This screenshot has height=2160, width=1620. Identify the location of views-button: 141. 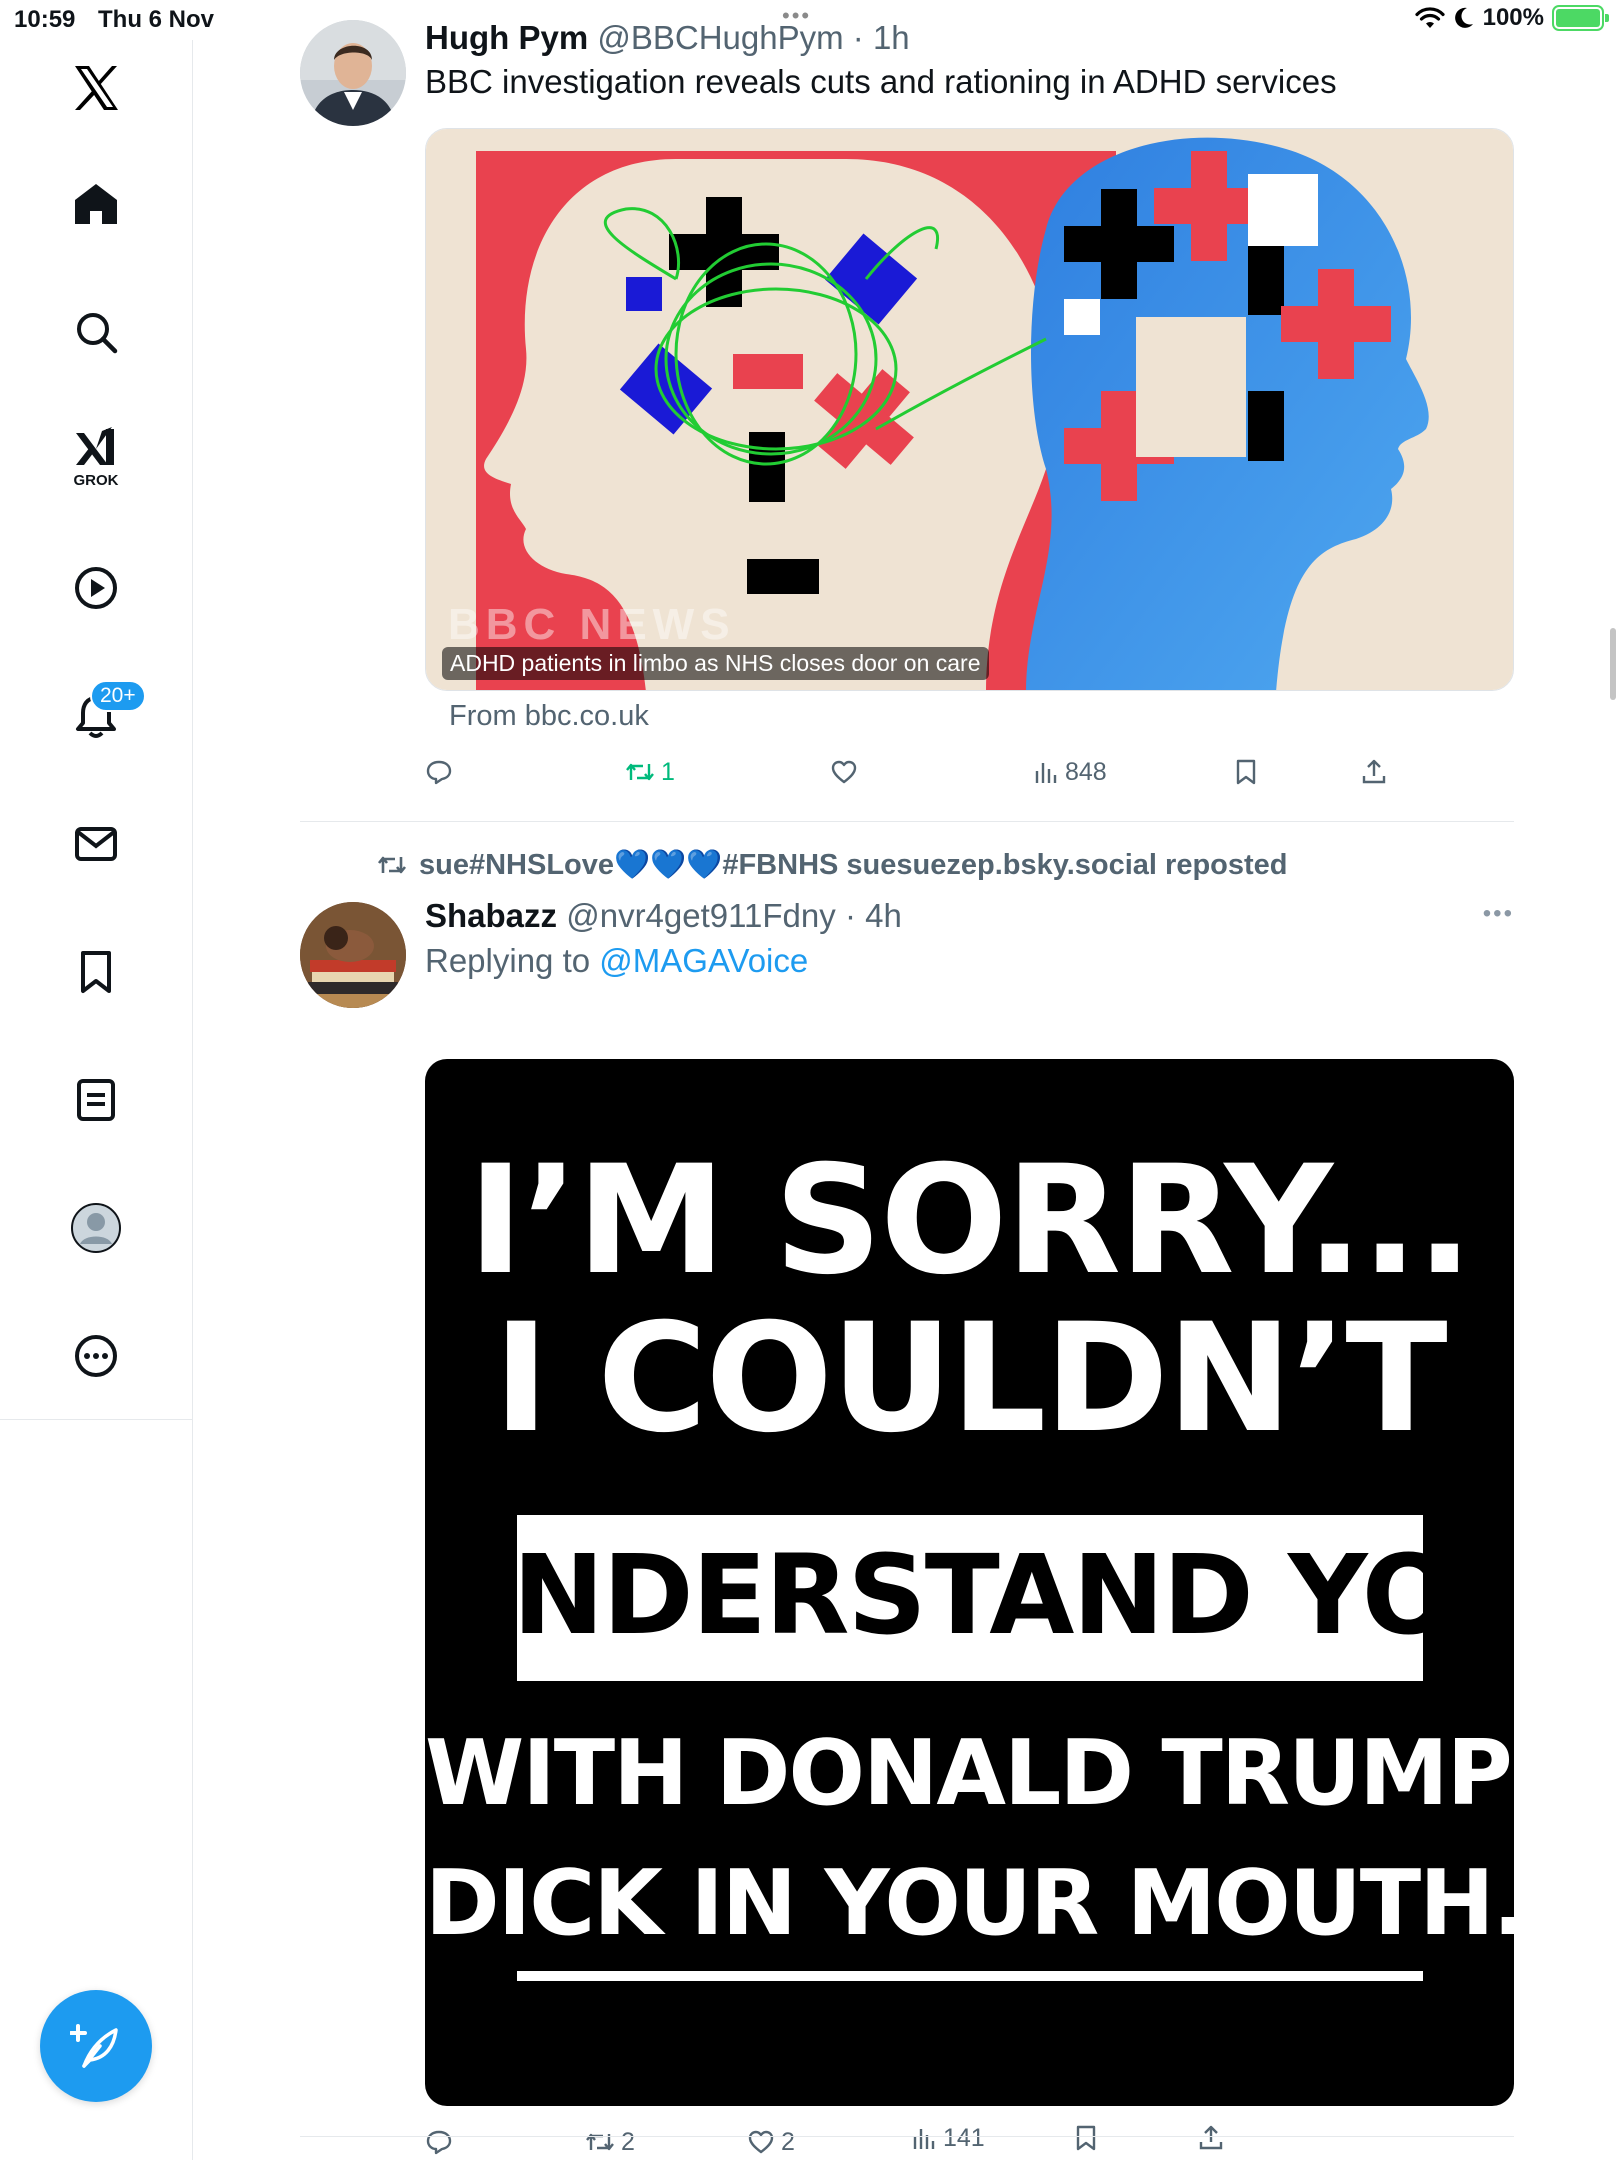
(948, 2138).